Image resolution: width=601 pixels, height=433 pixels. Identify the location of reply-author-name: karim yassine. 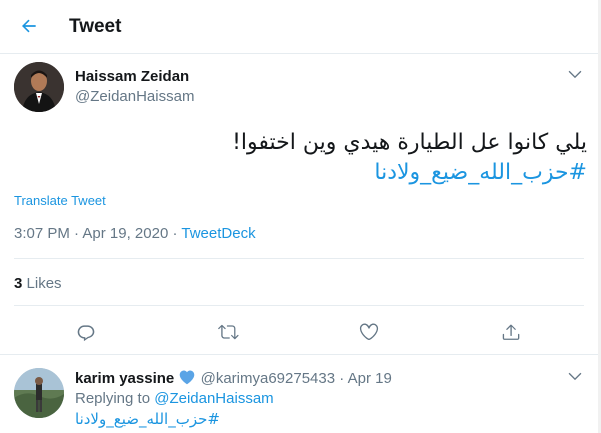
(124, 378).